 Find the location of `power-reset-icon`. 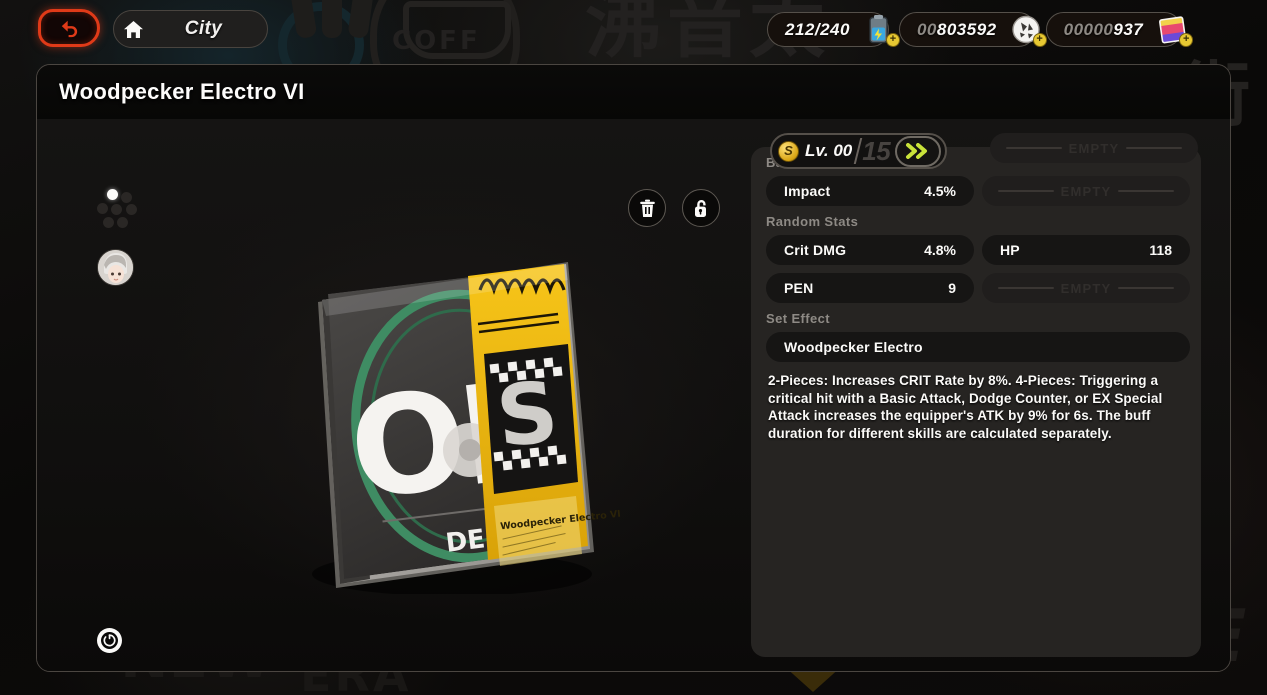

power-reset-icon is located at coordinates (109, 640).